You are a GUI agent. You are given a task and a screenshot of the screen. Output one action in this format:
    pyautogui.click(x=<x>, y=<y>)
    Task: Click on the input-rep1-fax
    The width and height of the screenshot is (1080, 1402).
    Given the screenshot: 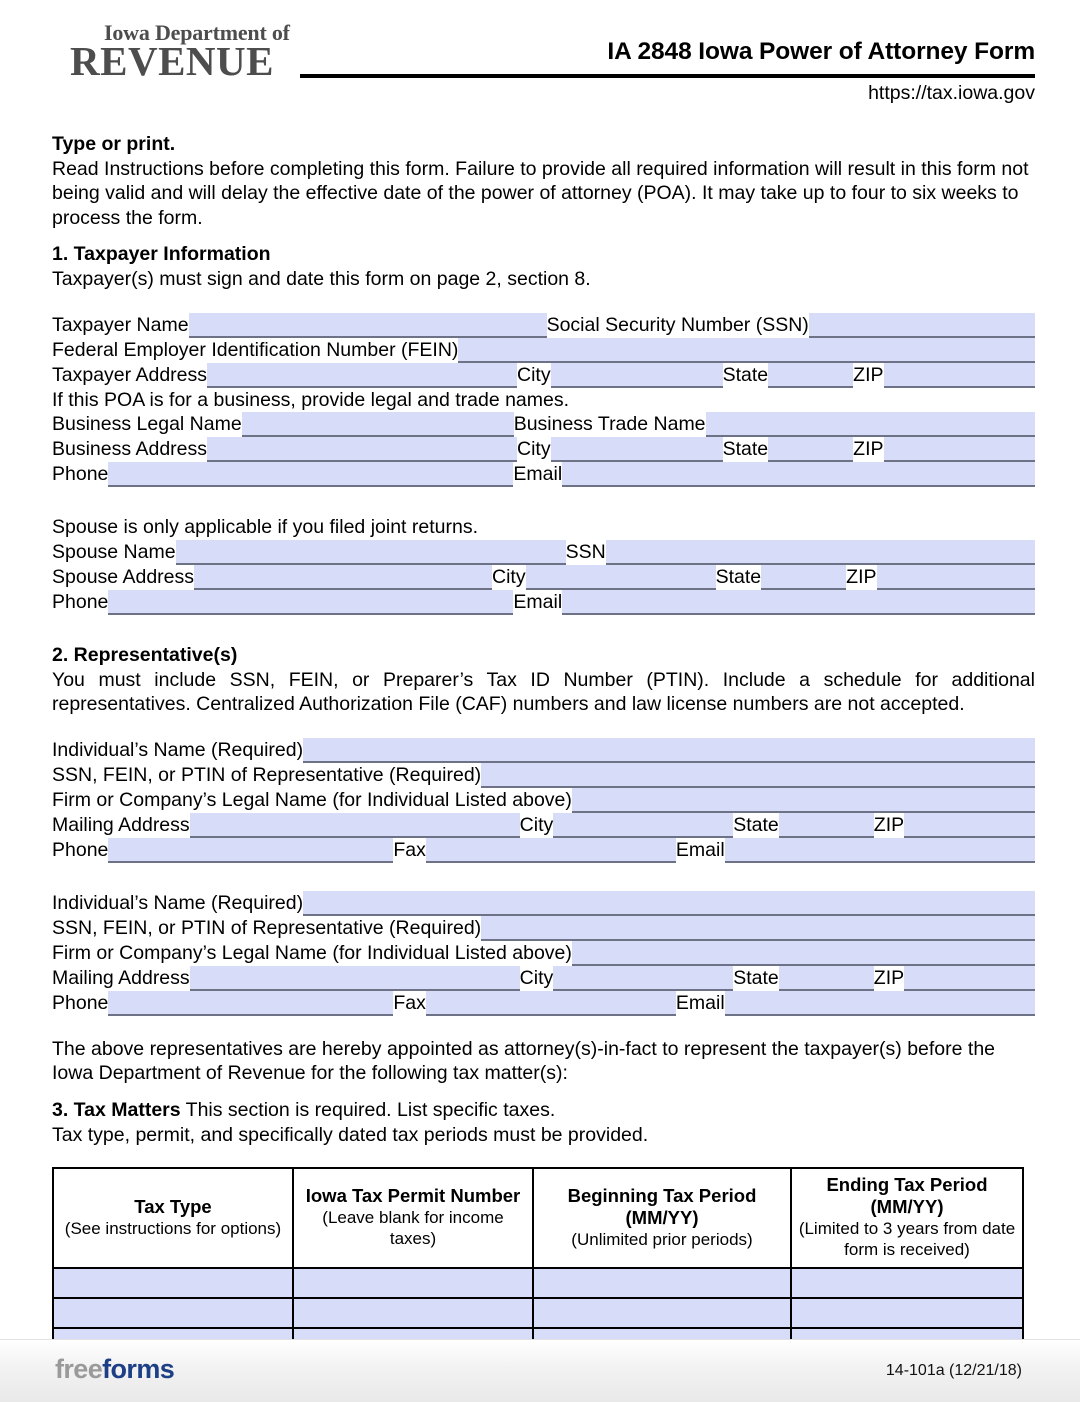 What is the action you would take?
    pyautogui.click(x=550, y=850)
    